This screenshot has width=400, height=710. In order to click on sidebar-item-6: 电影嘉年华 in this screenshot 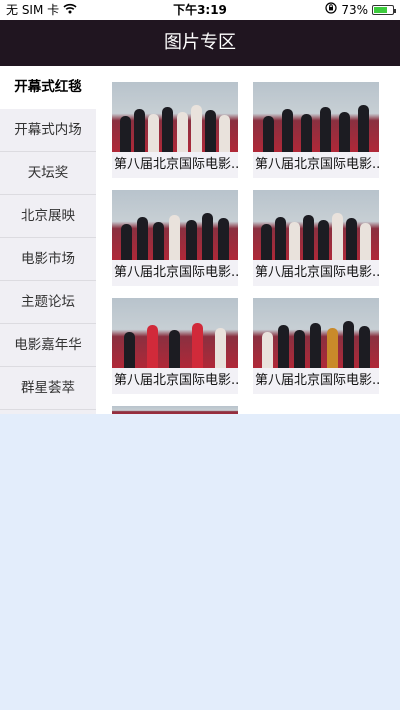, I will do `click(48, 345)`.